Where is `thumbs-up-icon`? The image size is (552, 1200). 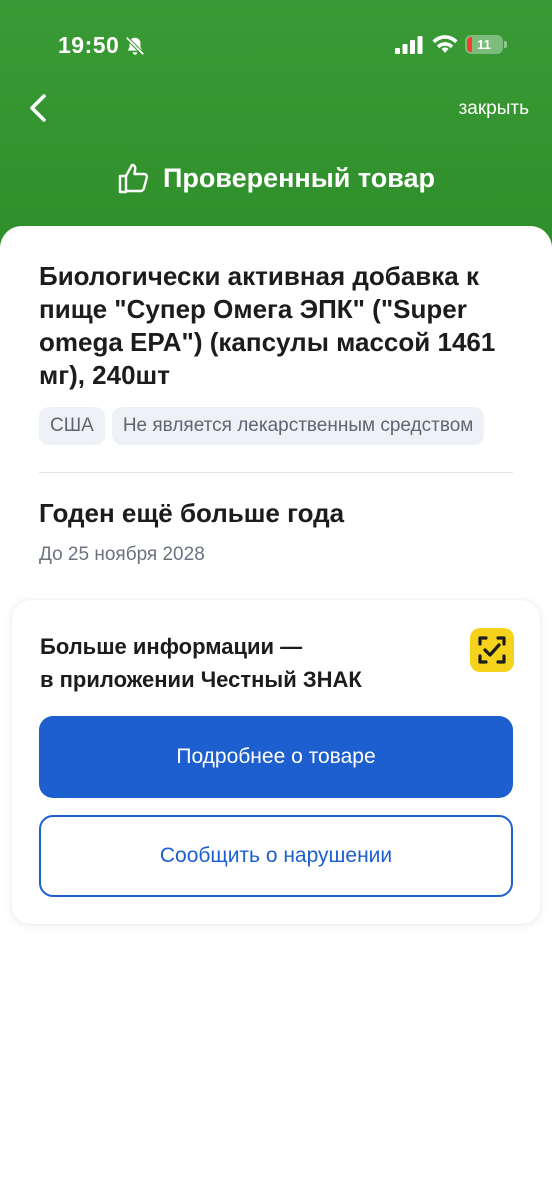
thumbs-up-icon is located at coordinates (133, 178).